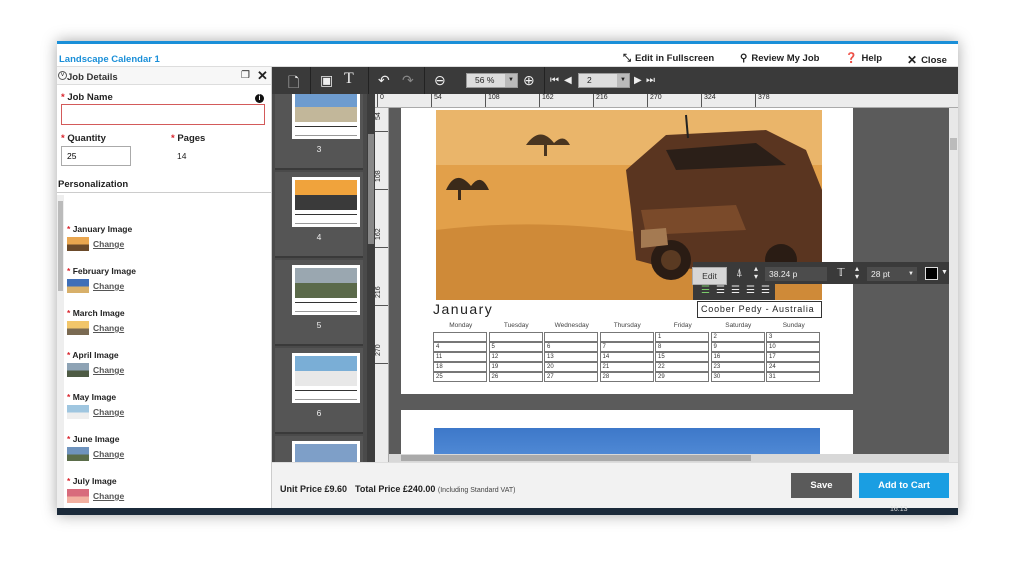 The height and width of the screenshot is (576, 1024). What do you see at coordinates (259, 98) in the screenshot?
I see `info-icon: i` at bounding box center [259, 98].